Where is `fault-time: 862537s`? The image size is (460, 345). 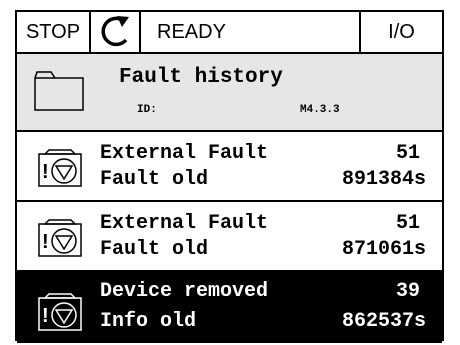 fault-time: 862537s is located at coordinates (383, 321).